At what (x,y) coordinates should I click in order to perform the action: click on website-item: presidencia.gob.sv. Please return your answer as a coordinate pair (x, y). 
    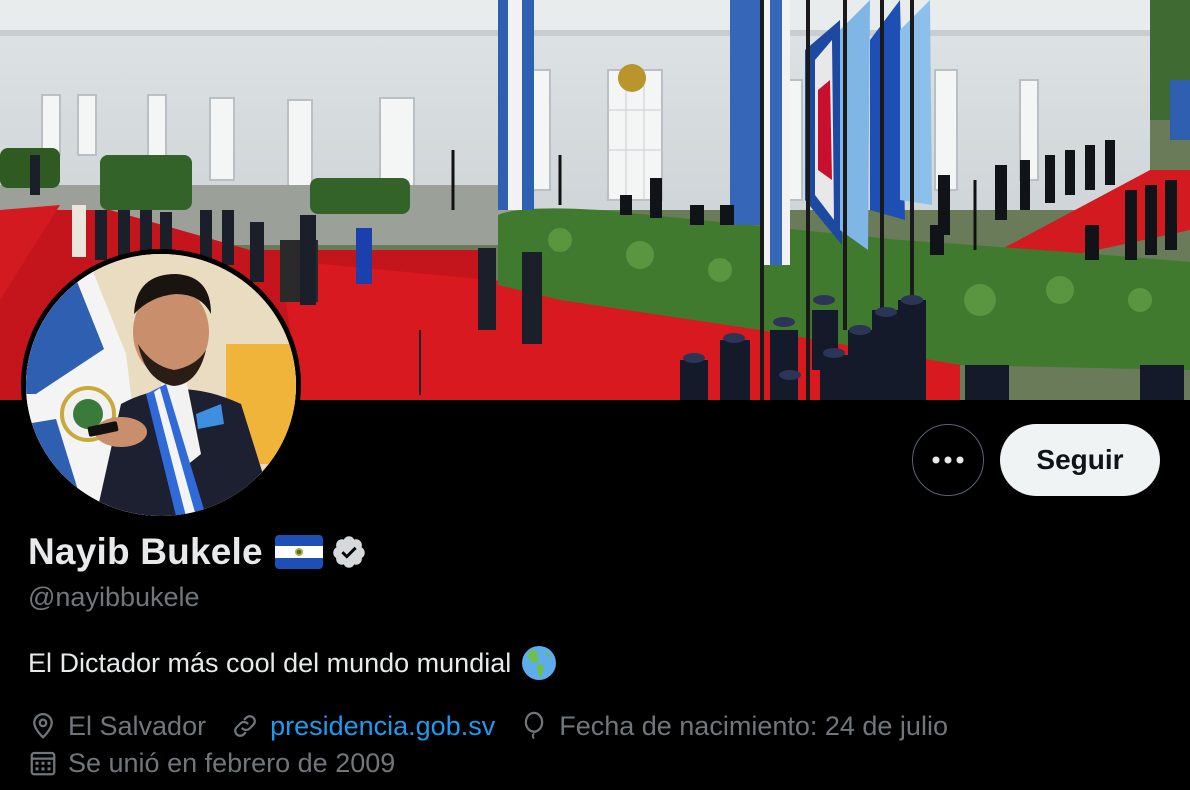
    Looking at the image, I should click on (362, 726).